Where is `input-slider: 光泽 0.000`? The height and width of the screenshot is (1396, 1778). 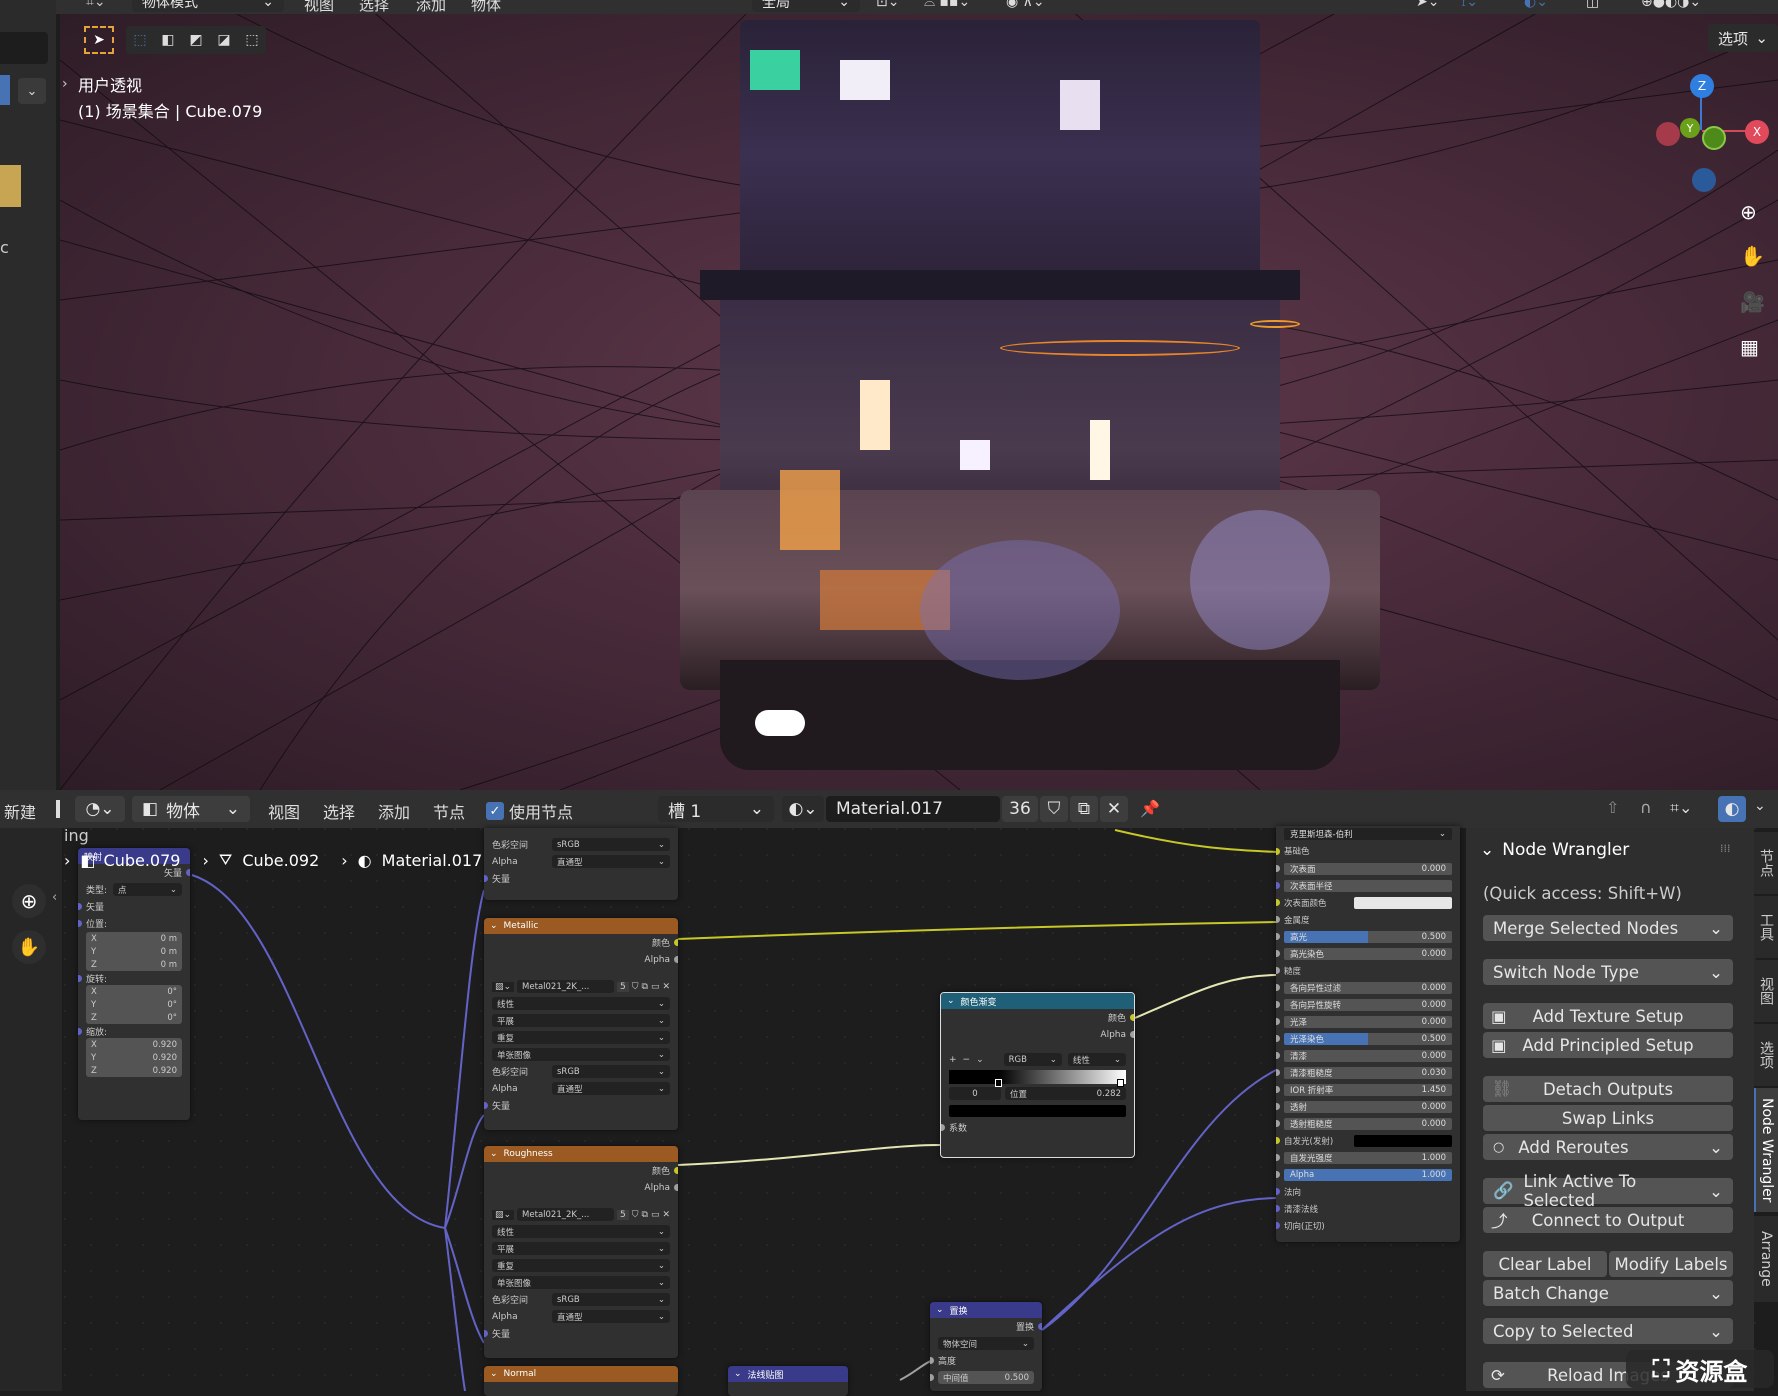
input-slider: 光泽 0.000 is located at coordinates (1368, 1021).